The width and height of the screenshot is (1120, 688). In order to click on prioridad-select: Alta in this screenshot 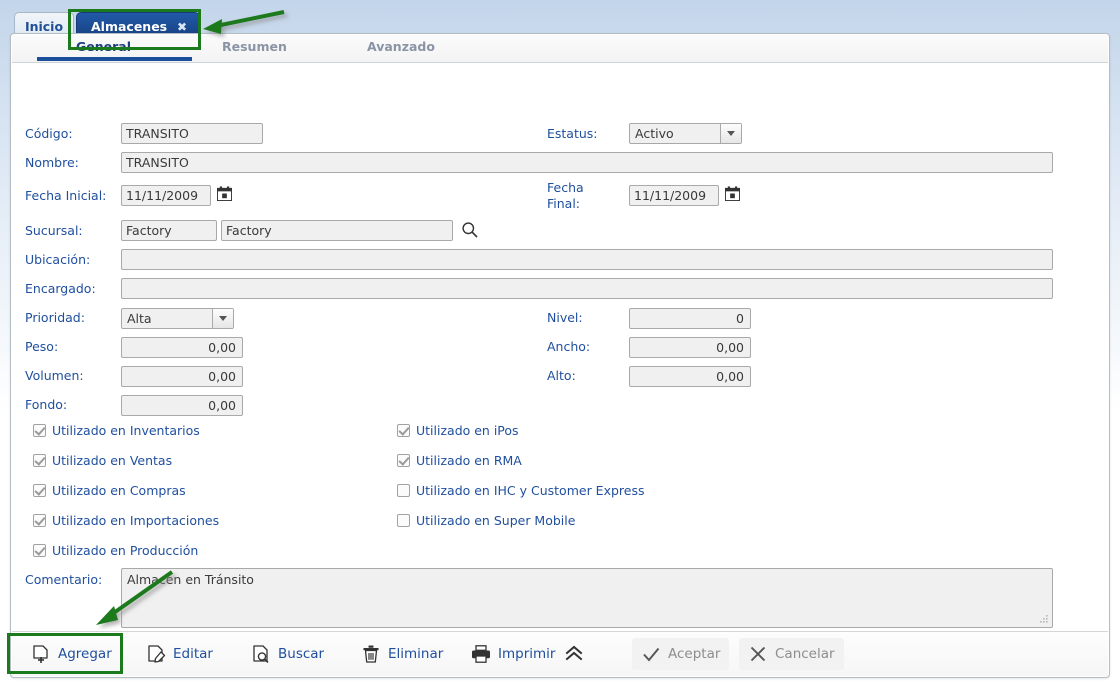, I will do `click(177, 318)`.